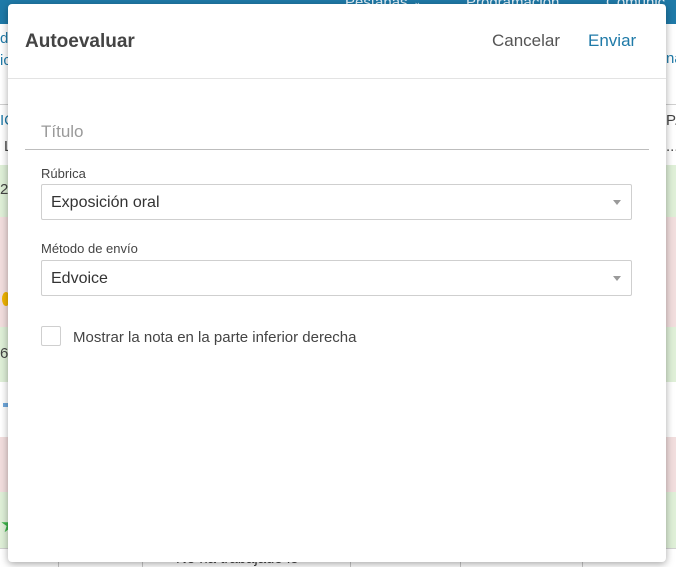 The image size is (676, 567). I want to click on rubric-label: Rúbrica, so click(63, 173).